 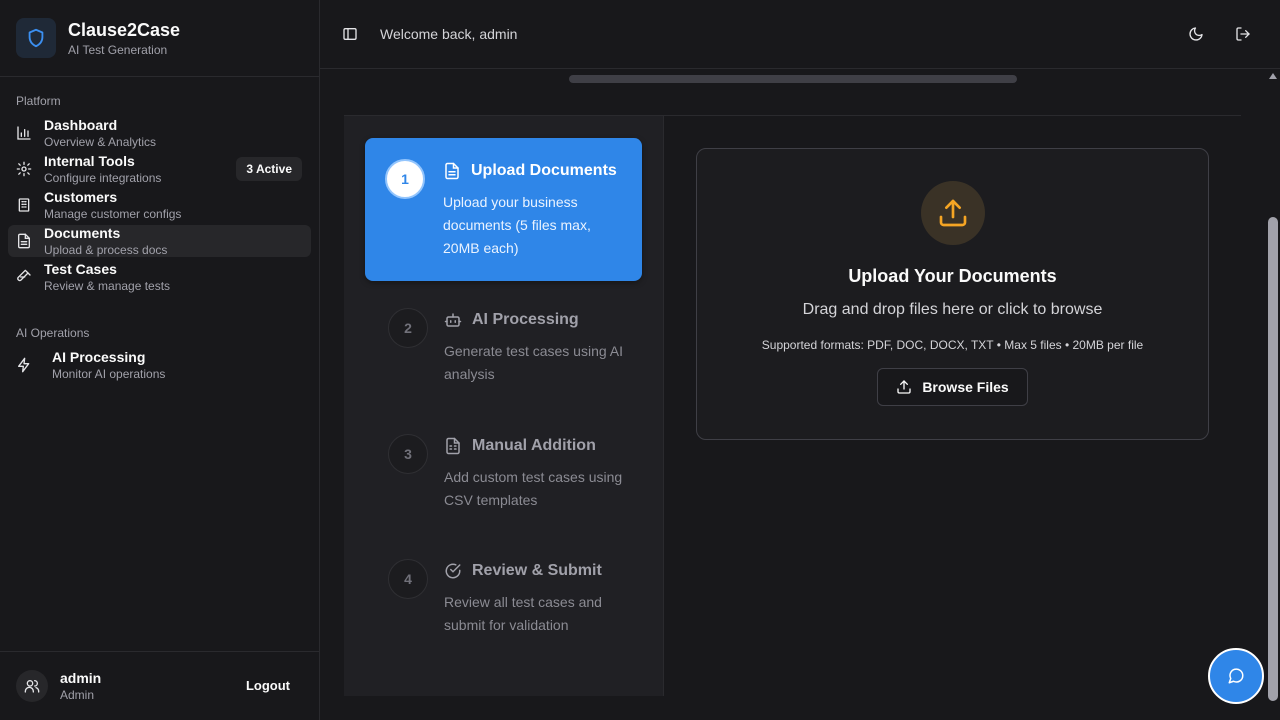 I want to click on shield-icon, so click(x=36, y=38).